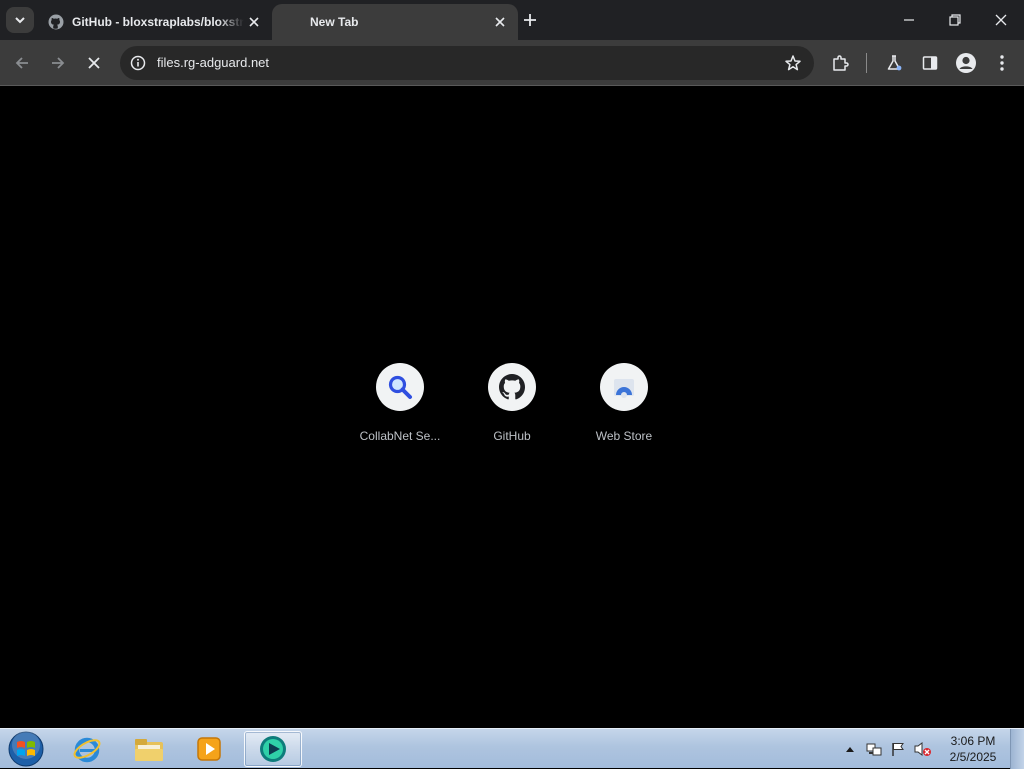 The image size is (1024, 769). I want to click on system-clock: 3:06 PM 2/5/2025, so click(973, 749).